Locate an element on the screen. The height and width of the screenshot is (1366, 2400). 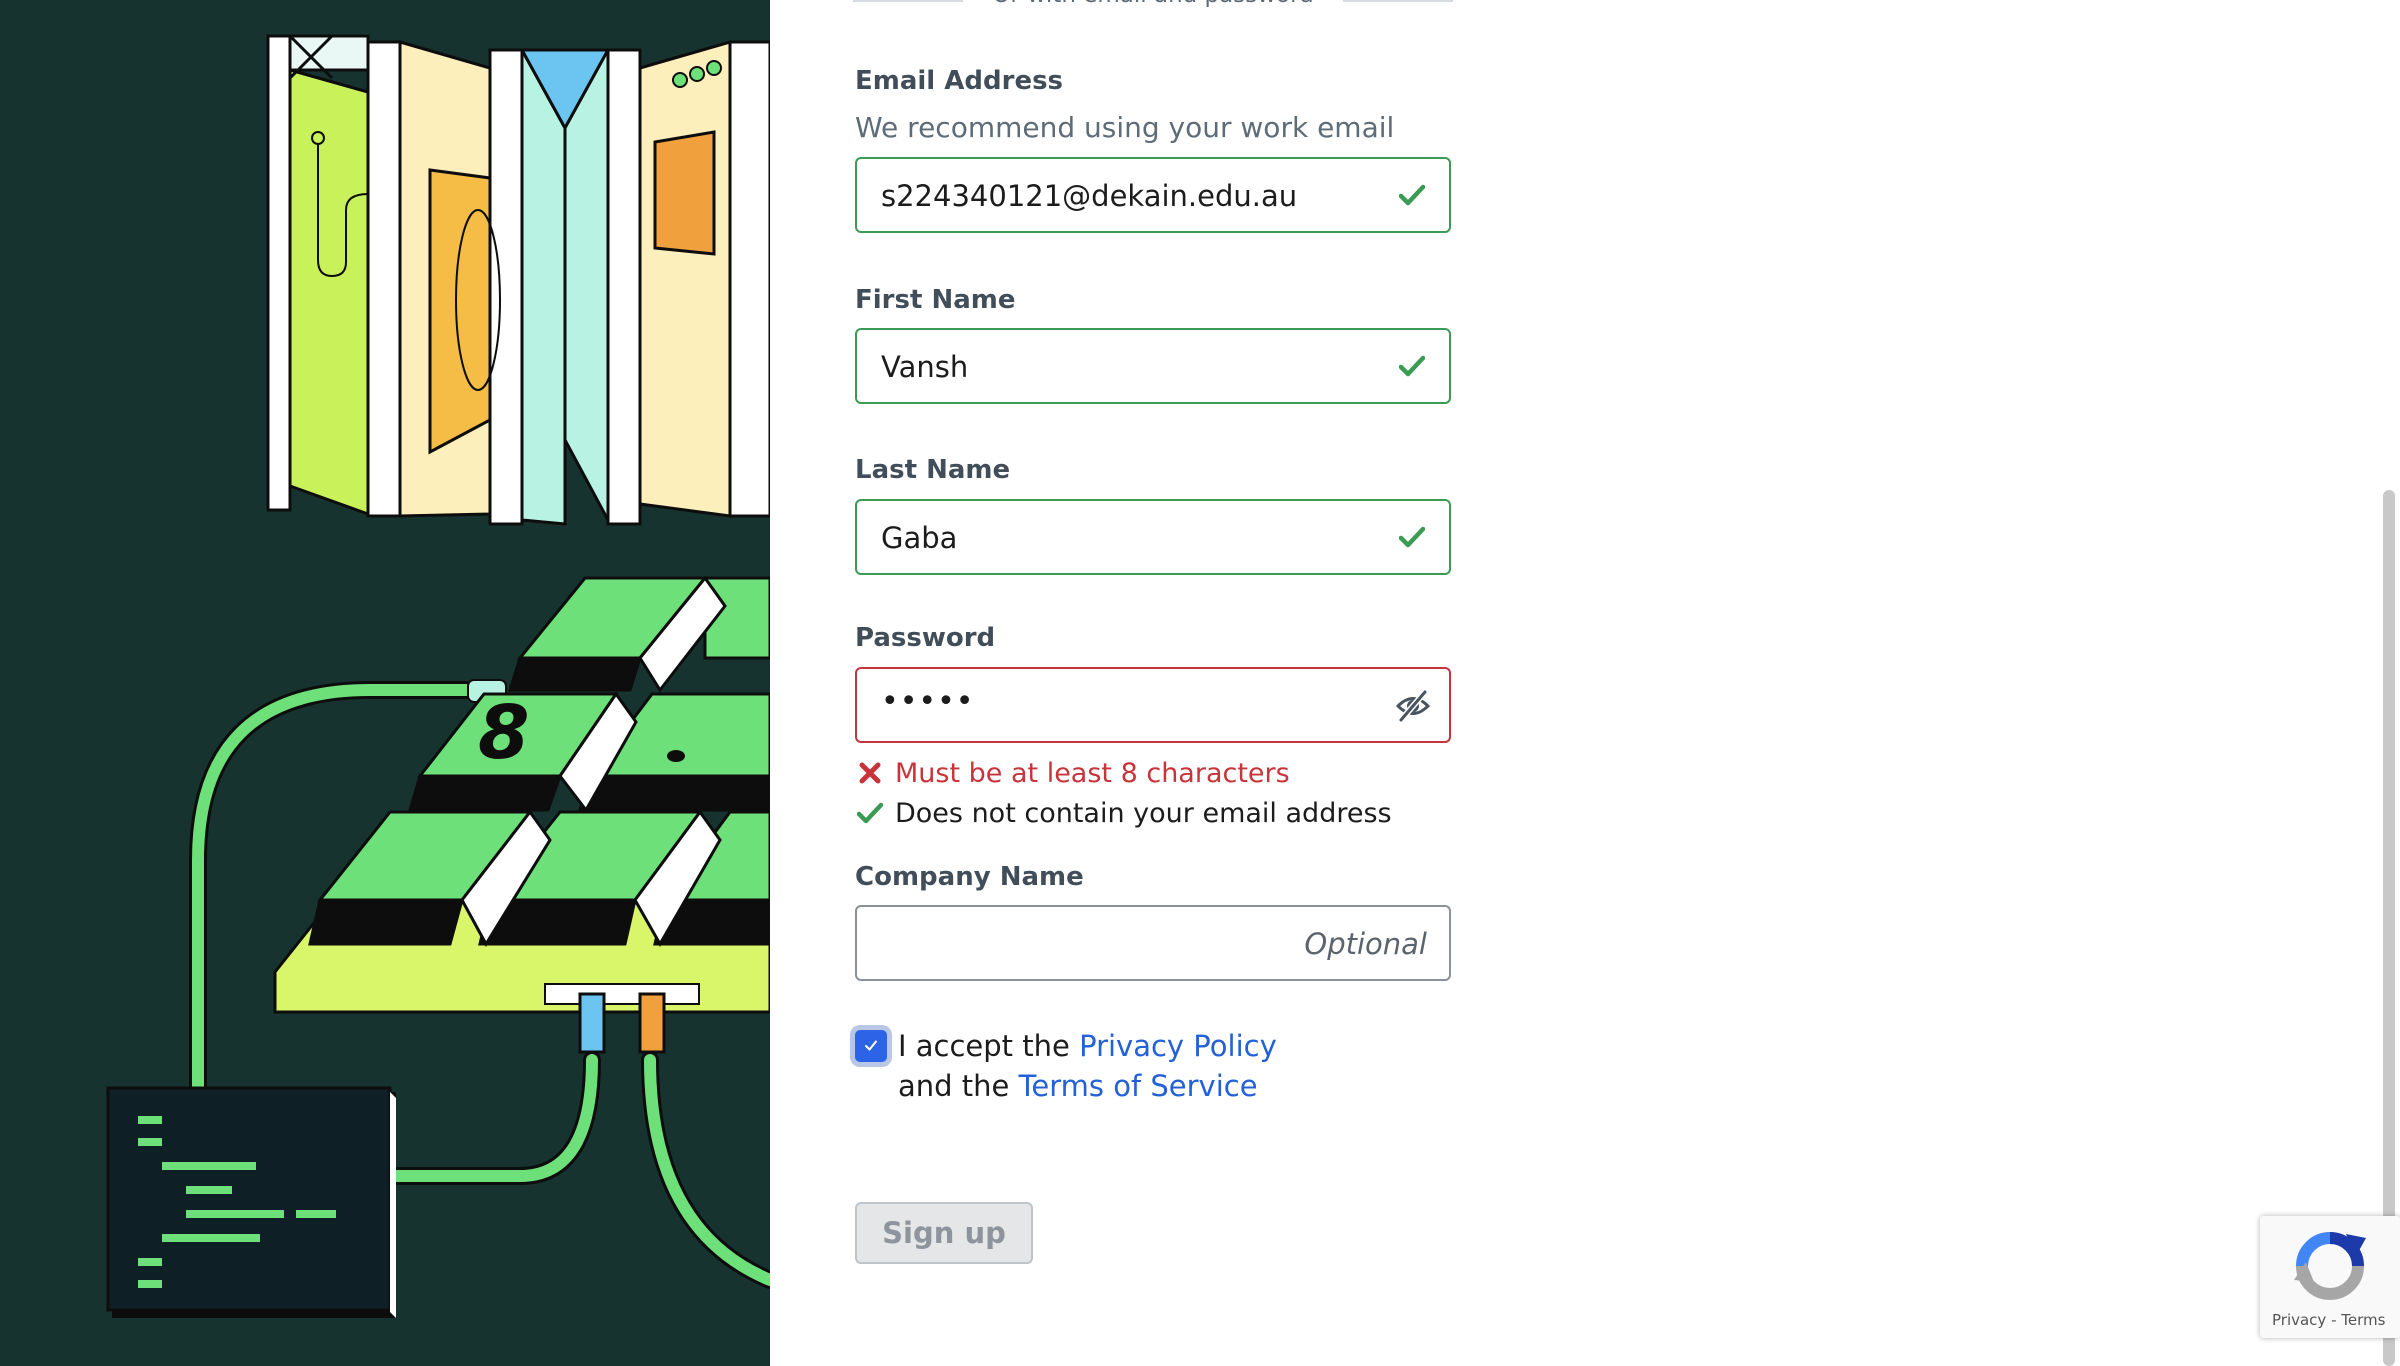
email-label: Email Address is located at coordinates (959, 81).